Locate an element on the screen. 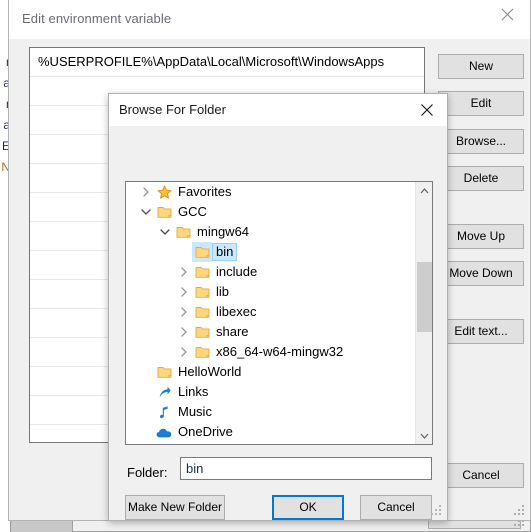  env-resize-grip is located at coordinates (520, 511).